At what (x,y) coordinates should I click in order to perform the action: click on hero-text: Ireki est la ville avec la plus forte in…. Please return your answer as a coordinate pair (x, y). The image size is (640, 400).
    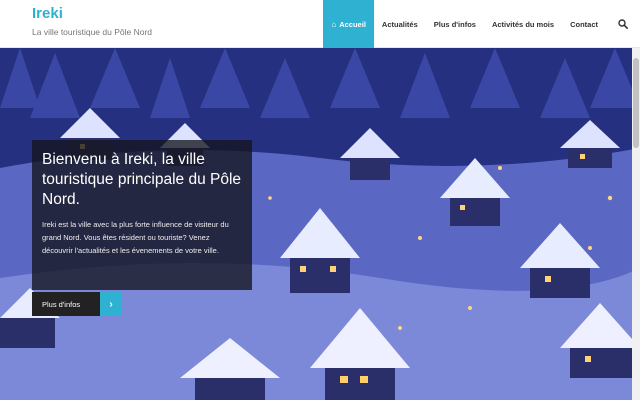
    Looking at the image, I should click on (135, 237).